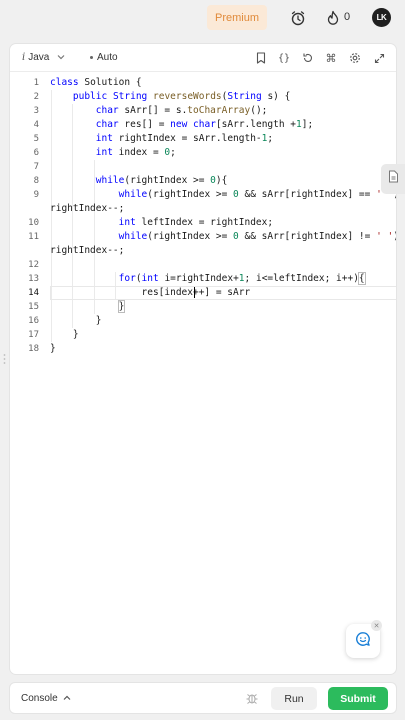 The image size is (405, 720). What do you see at coordinates (91, 57) in the screenshot?
I see `dot-icon` at bounding box center [91, 57].